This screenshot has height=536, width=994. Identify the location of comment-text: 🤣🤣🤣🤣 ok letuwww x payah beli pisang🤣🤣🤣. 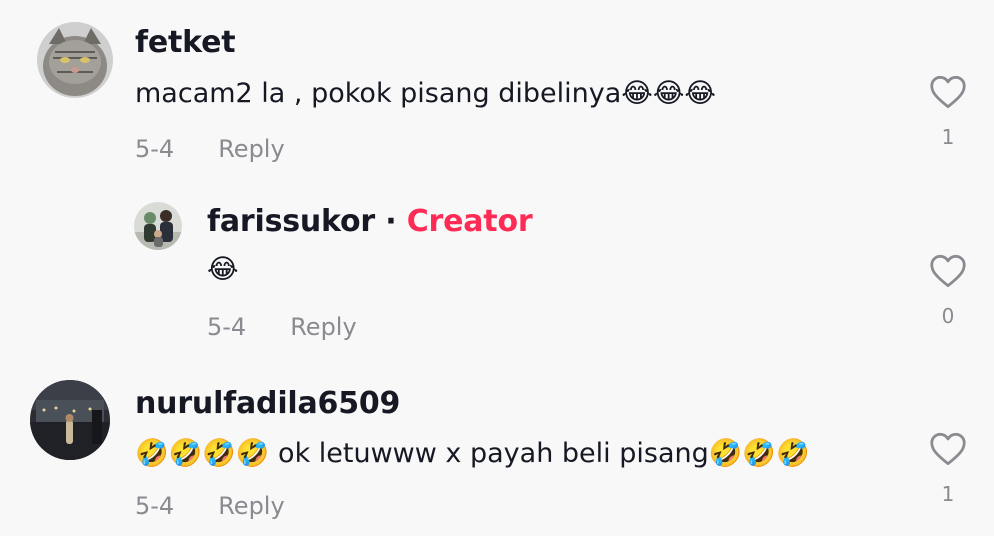
(472, 453).